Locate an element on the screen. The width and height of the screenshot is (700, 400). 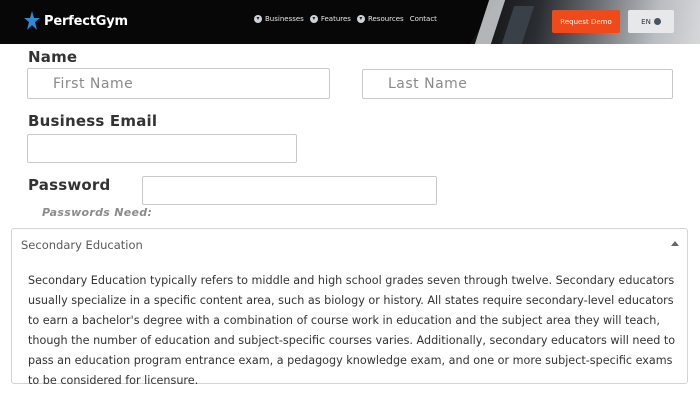
nav-item-label: Resources is located at coordinates (385, 19).